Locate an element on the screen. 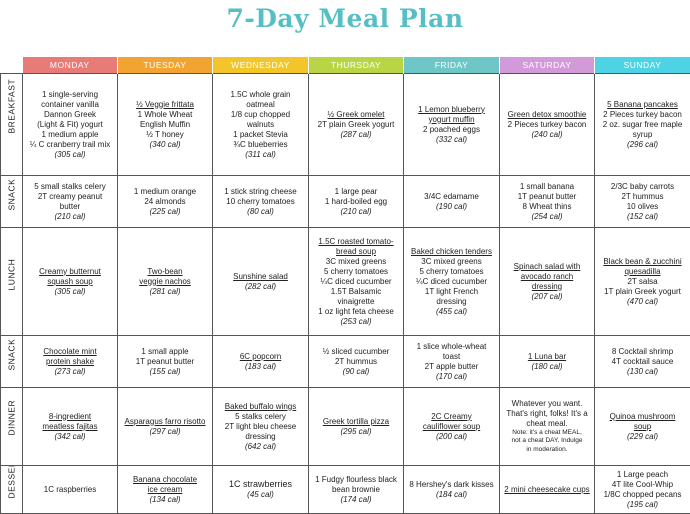  recipe-link: bread soup is located at coordinates (356, 252).